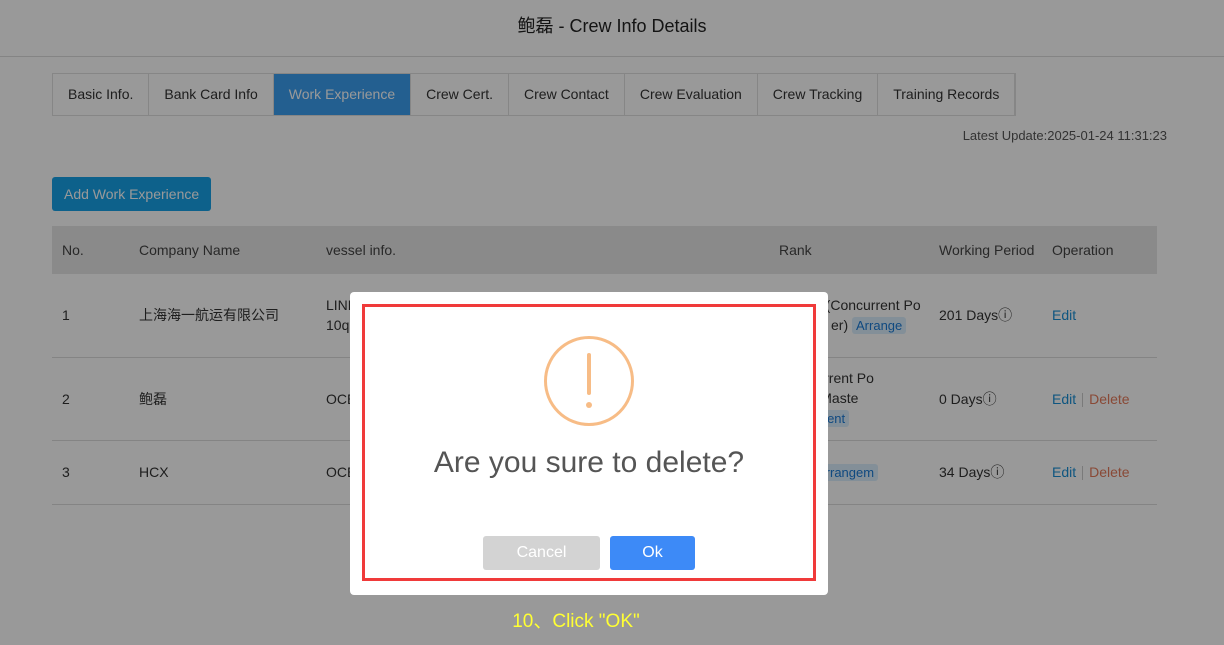 This screenshot has height=645, width=1224. Describe the element at coordinates (576, 621) in the screenshot. I see `instruction-caption: 10、Click "OK"` at that location.